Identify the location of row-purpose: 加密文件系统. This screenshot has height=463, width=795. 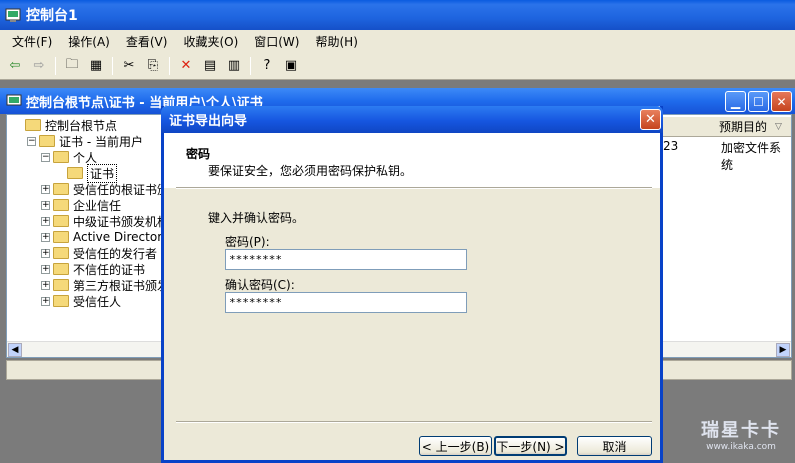
(751, 156).